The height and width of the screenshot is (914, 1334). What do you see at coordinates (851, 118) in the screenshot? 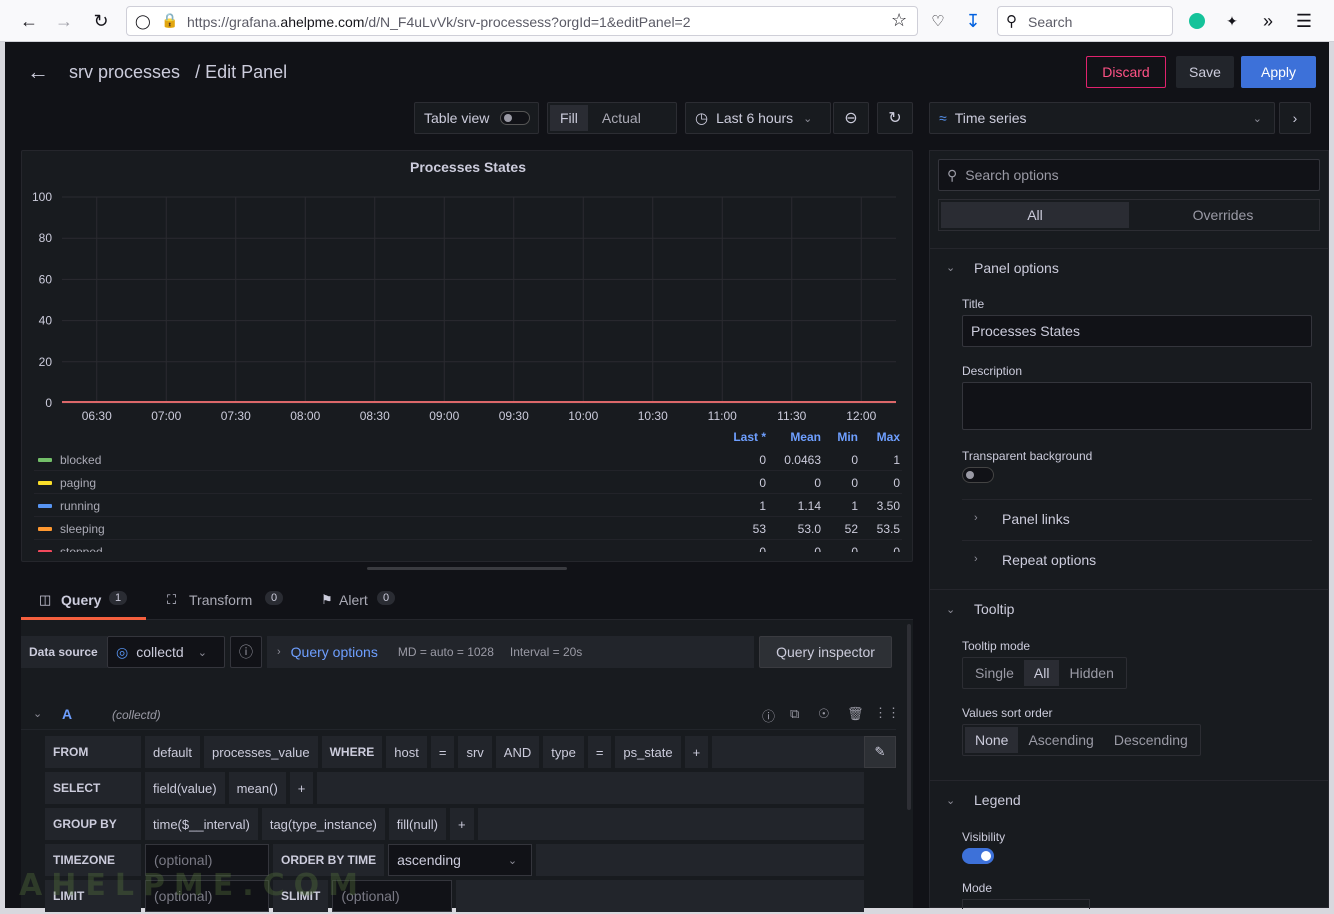
I see `zoom-out-icon: ⊖` at bounding box center [851, 118].